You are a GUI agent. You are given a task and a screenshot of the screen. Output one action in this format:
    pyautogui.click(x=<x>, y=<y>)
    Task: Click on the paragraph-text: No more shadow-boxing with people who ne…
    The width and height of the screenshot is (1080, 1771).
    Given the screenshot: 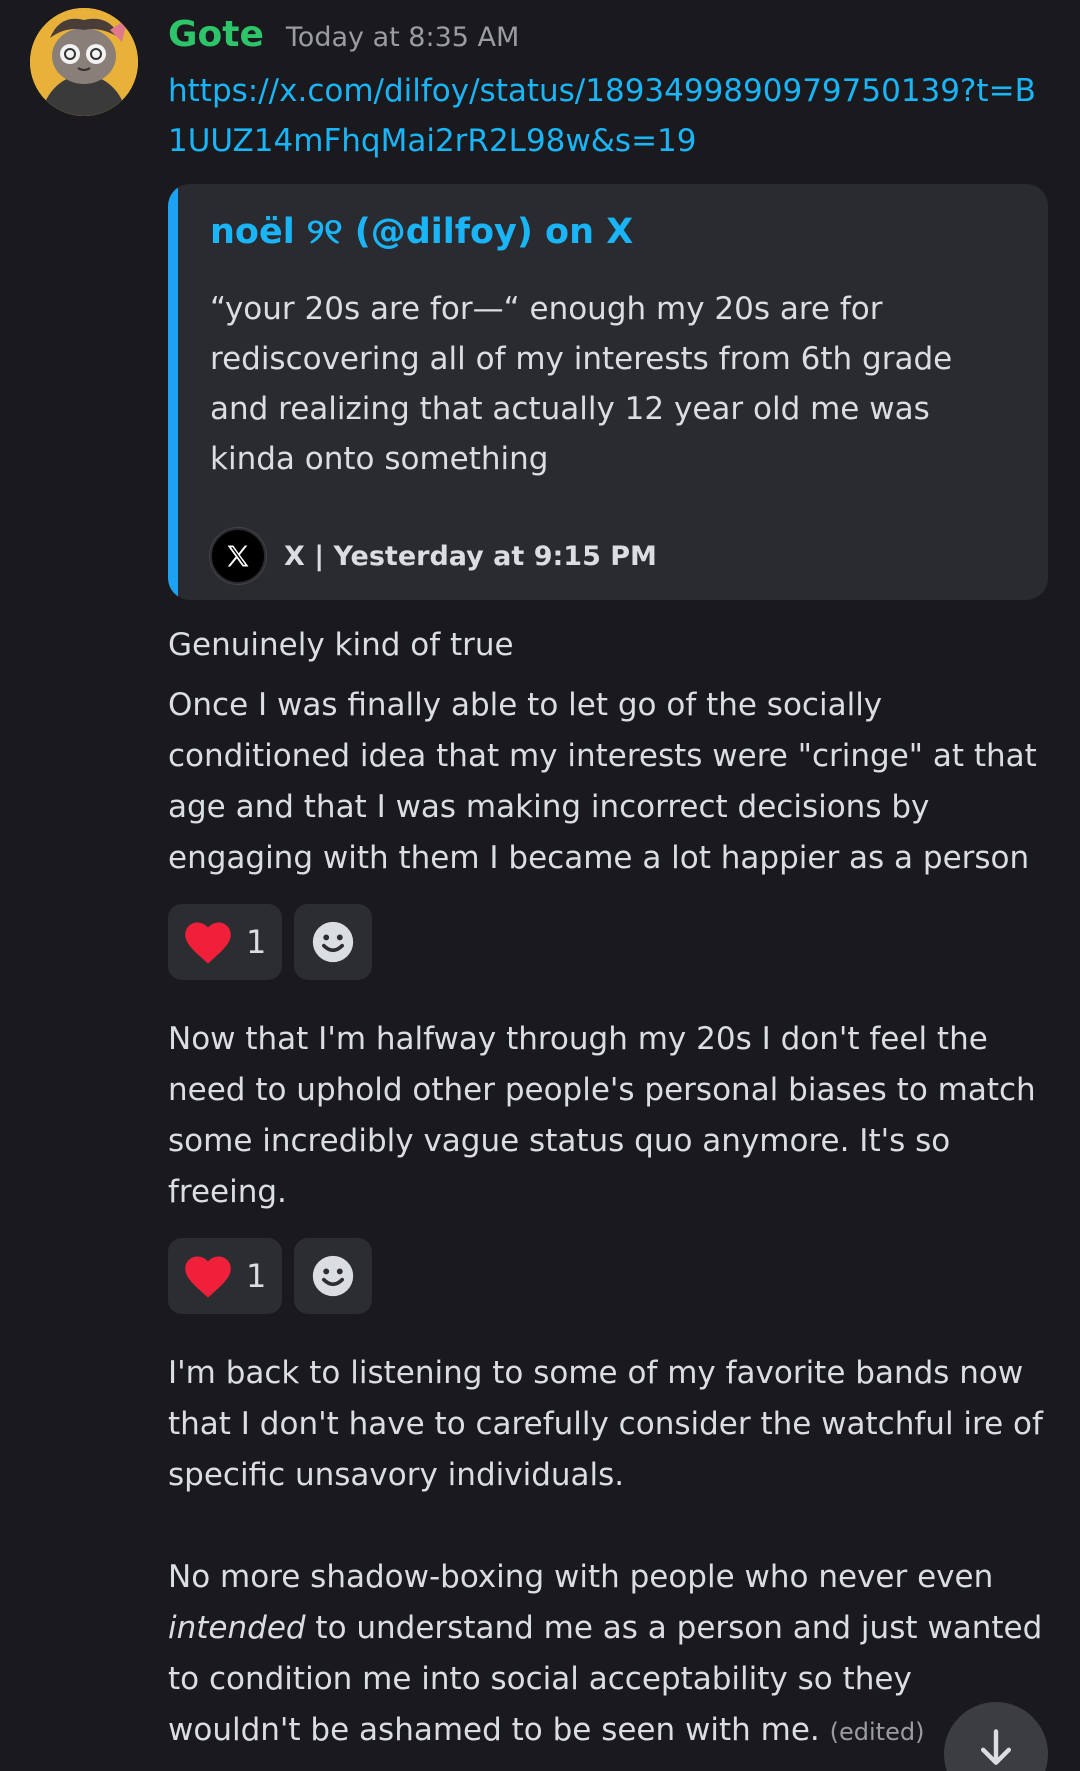 What is the action you would take?
    pyautogui.click(x=581, y=1577)
    